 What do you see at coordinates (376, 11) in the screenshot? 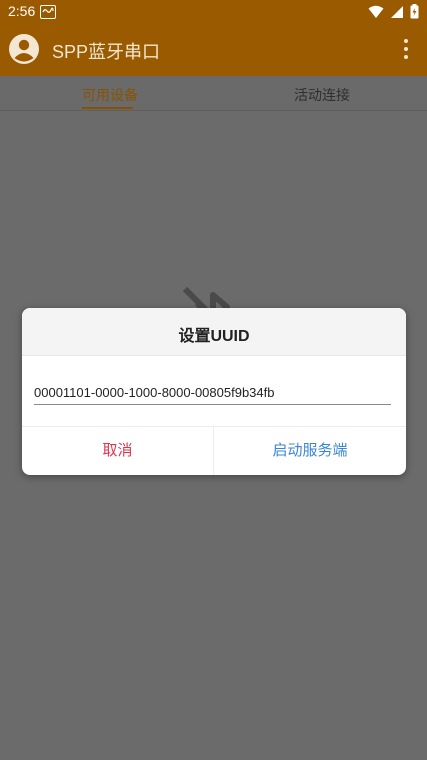
I see `wifi-icon` at bounding box center [376, 11].